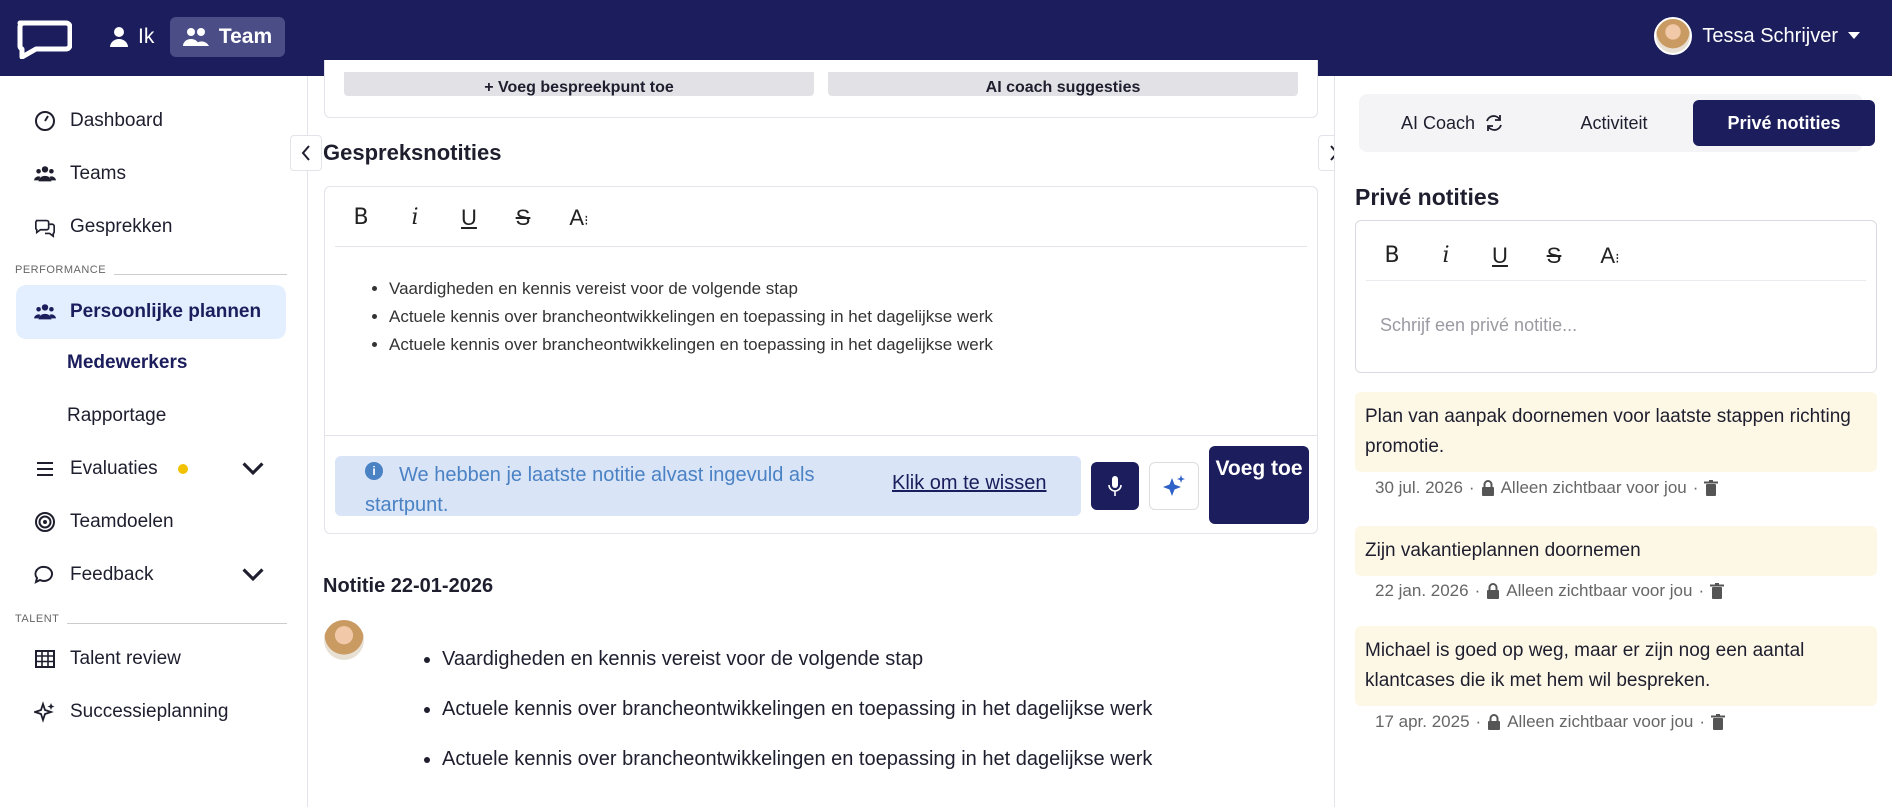  Describe the element at coordinates (146, 36) in the screenshot. I see `nav-me-label: Ik` at that location.